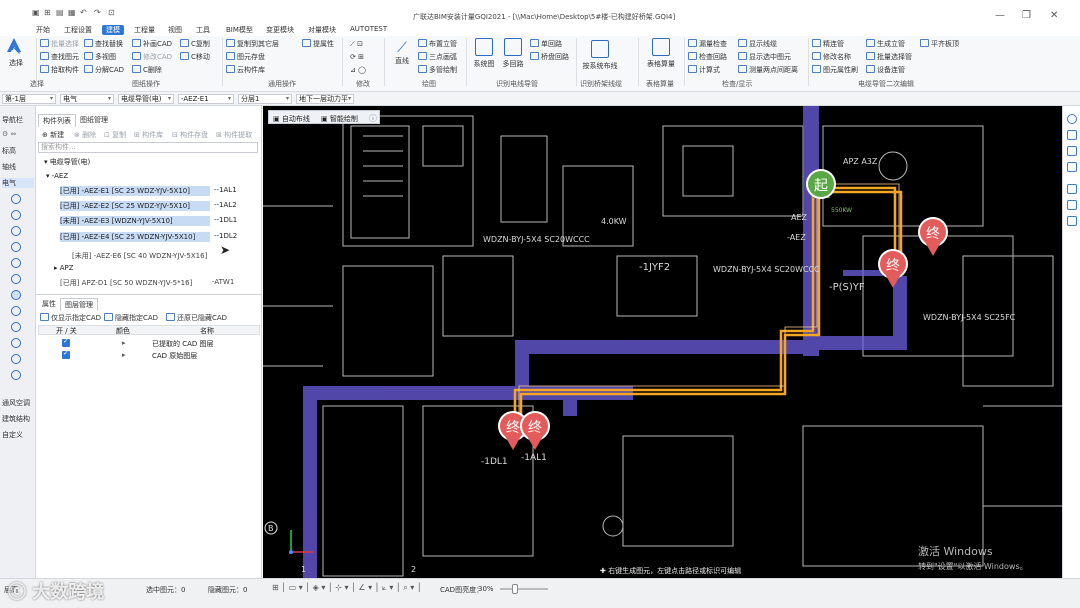  What do you see at coordinates (661, 53) in the screenshot?
I see `table-quantity-button: 表格算量` at bounding box center [661, 53].